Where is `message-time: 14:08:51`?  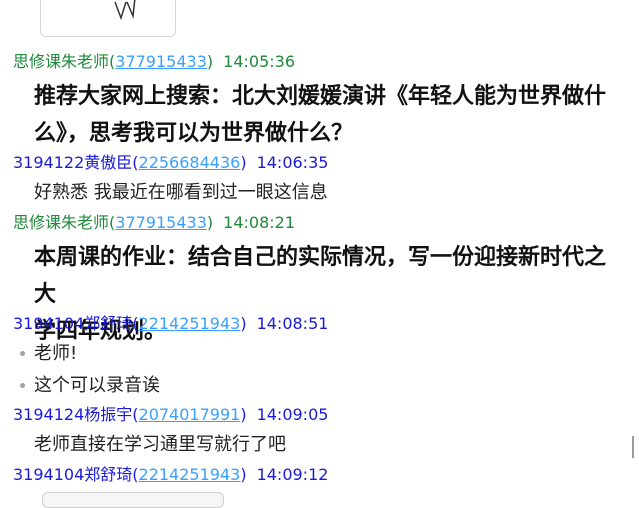 message-time: 14:08:51 is located at coordinates (292, 323).